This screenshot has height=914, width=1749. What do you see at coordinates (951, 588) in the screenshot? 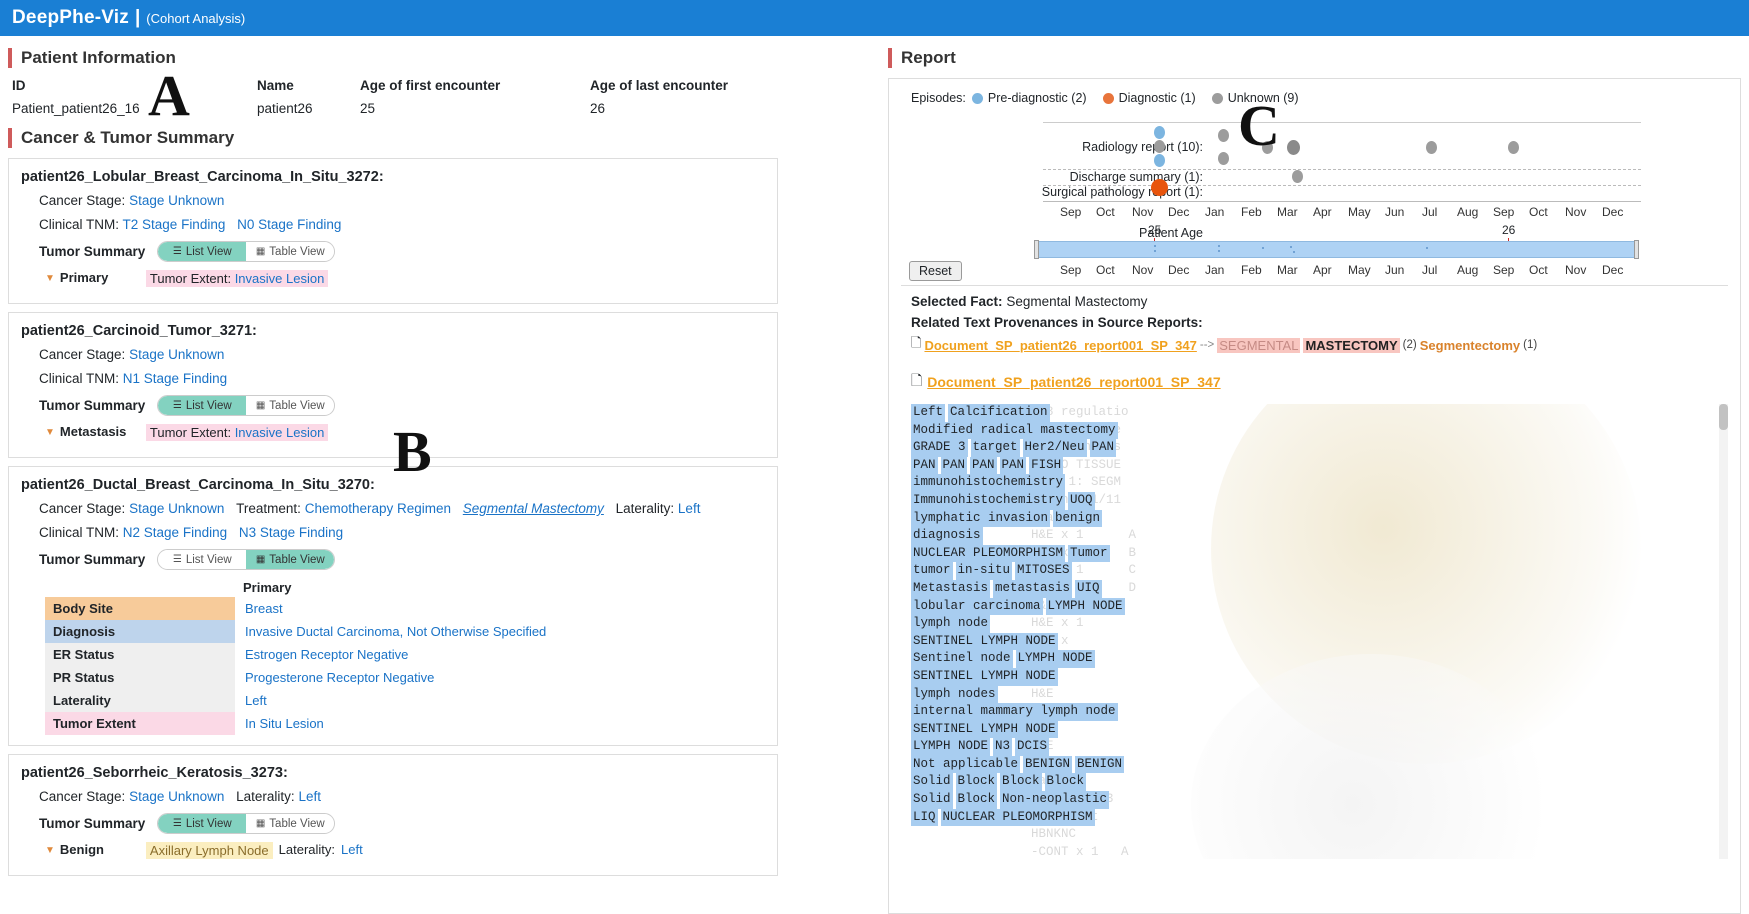
I see `token: Metastasis` at bounding box center [951, 588].